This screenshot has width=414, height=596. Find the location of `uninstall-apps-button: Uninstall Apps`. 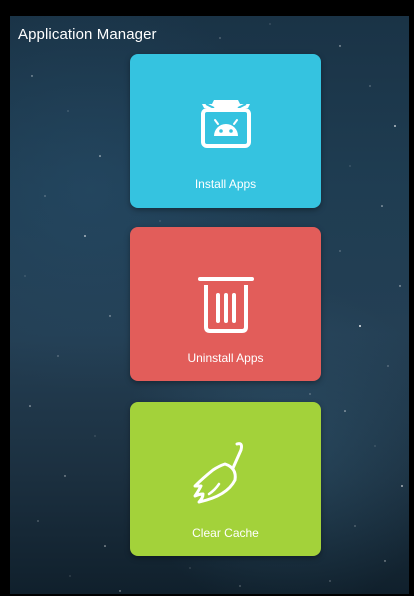

uninstall-apps-button: Uninstall Apps is located at coordinates (225, 304).